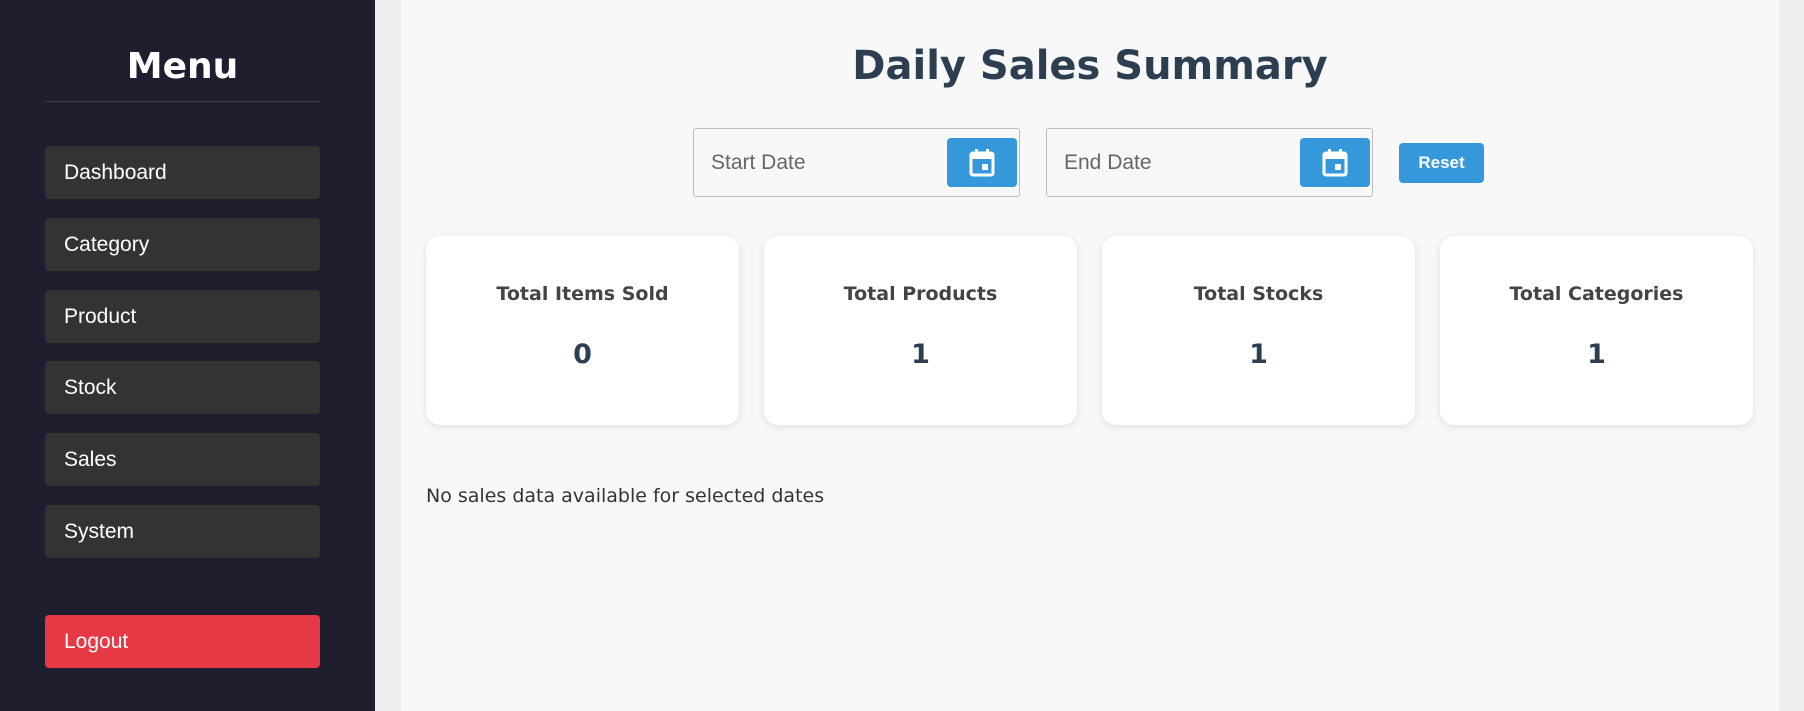 The width and height of the screenshot is (1804, 711). I want to click on start-date-calendar-button, so click(982, 162).